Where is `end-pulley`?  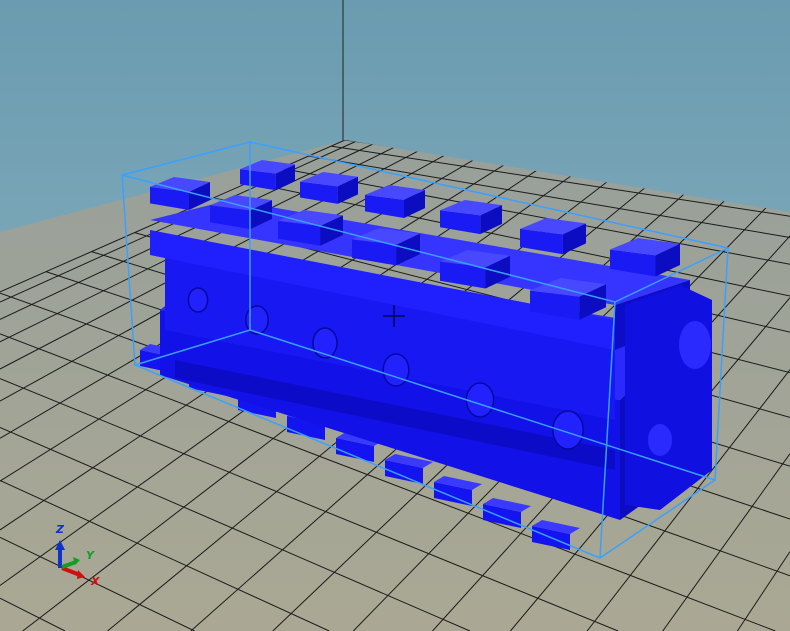 end-pulley is located at coordinates (695, 345).